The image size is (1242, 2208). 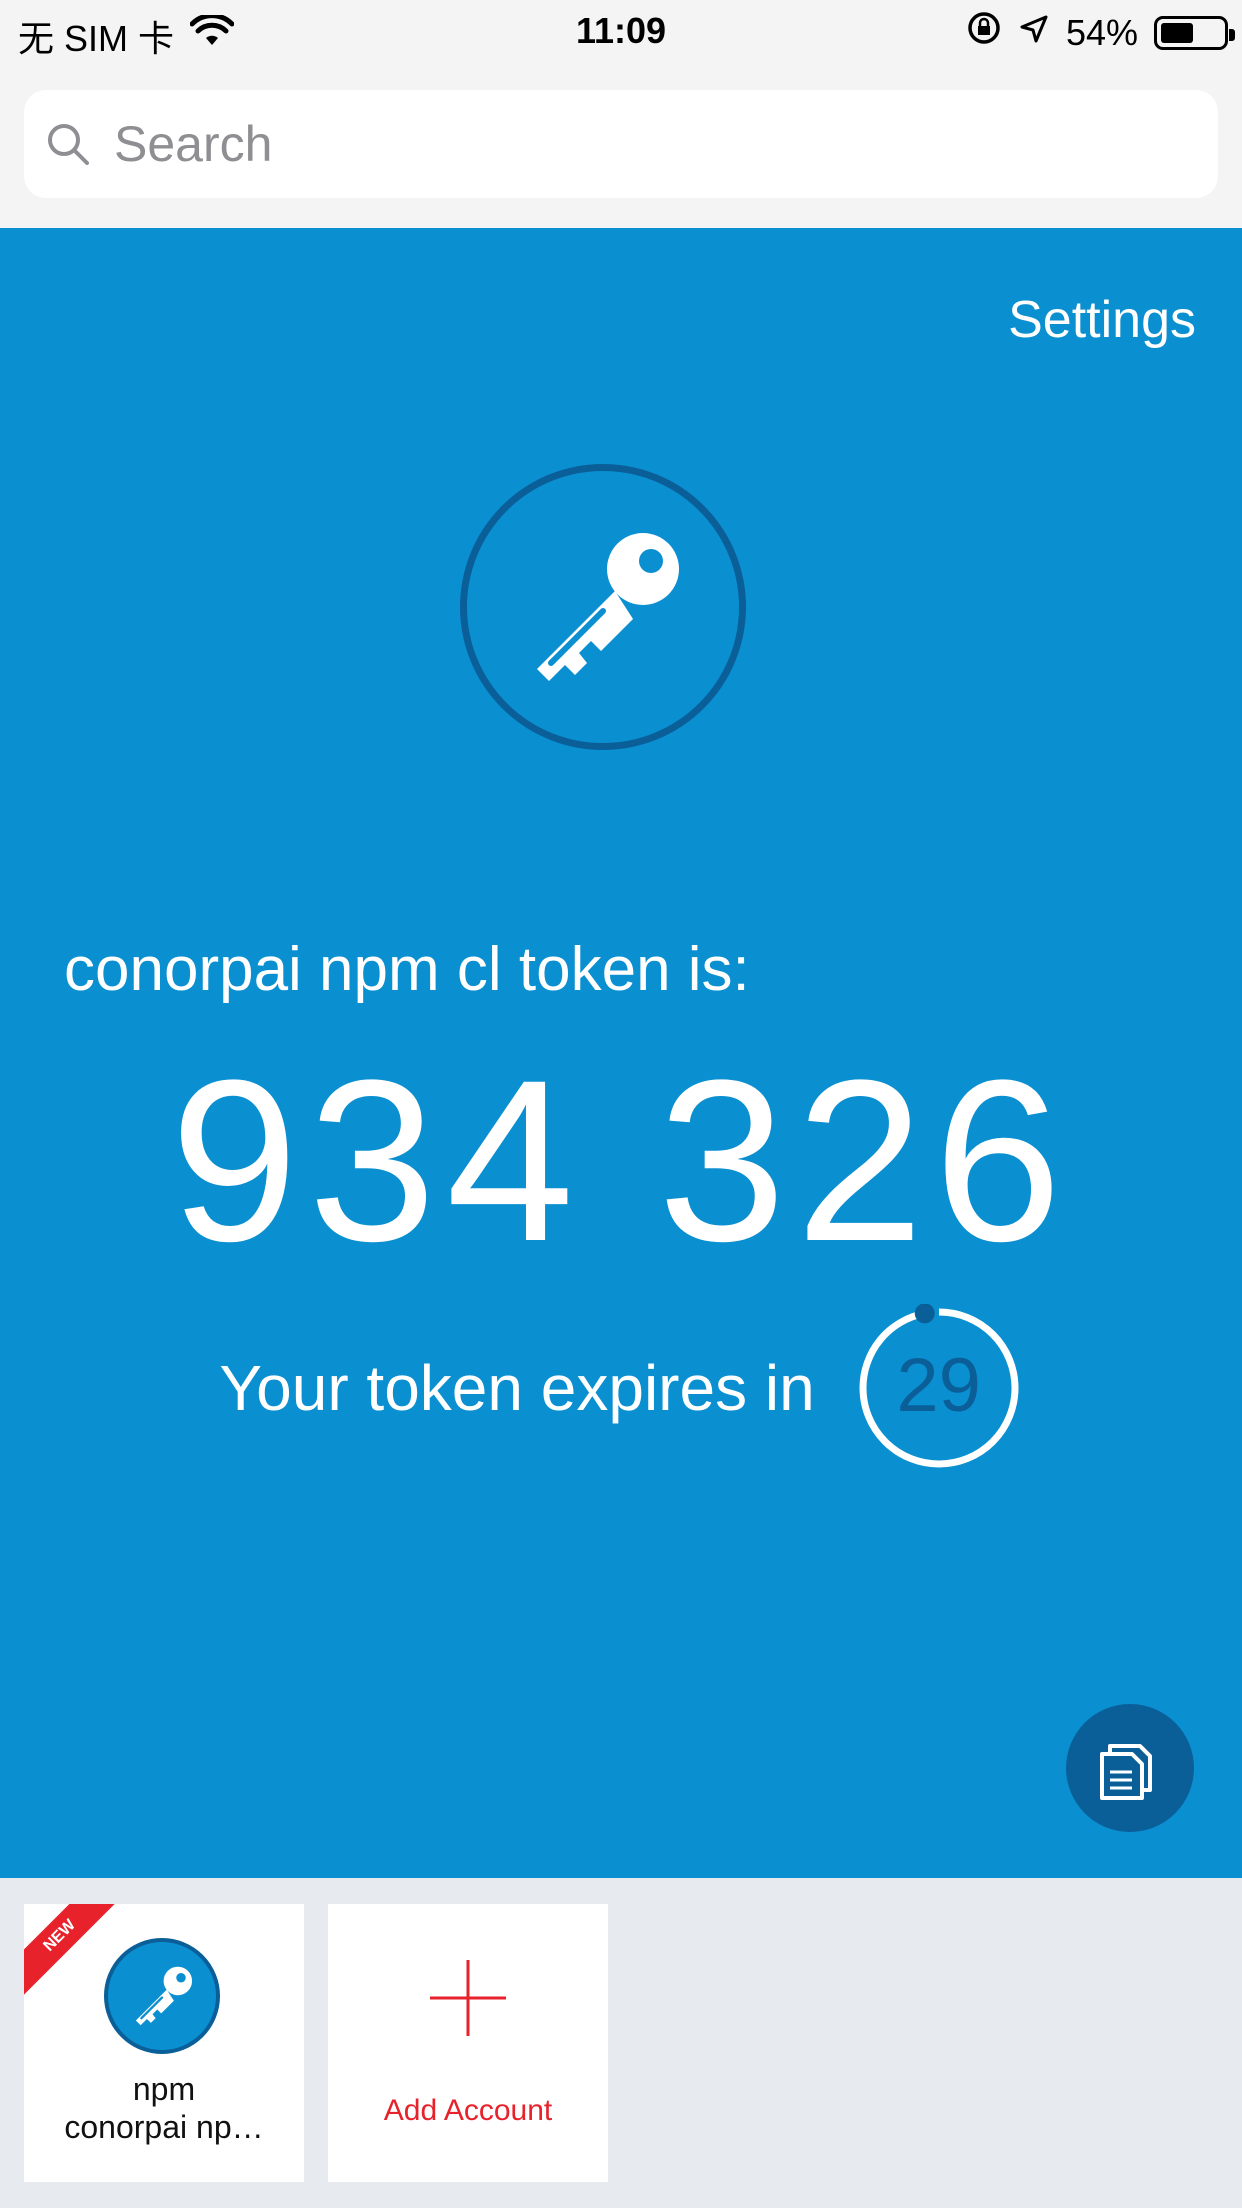 What do you see at coordinates (407, 969) in the screenshot?
I see `token-label: conorpai npm cl token is:` at bounding box center [407, 969].